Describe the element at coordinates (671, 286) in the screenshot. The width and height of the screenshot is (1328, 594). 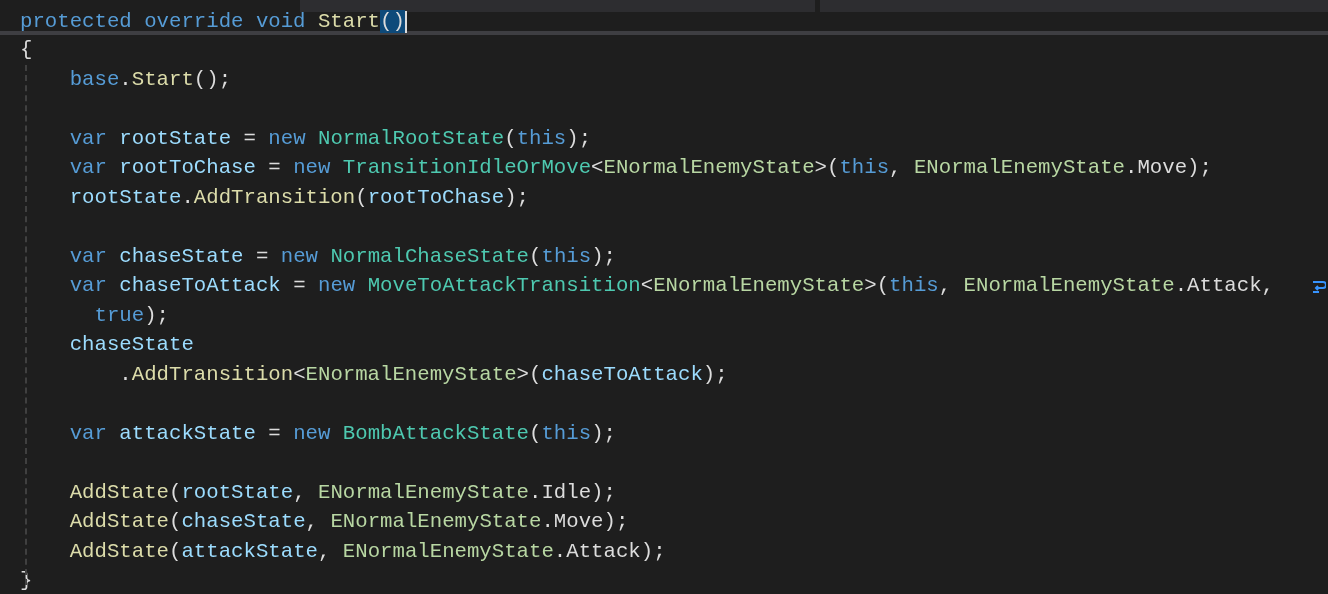
I see `code-line: var chaseToAttack = new MoveToAttackTransition<ENormalEnemyState>(this, ENormalEnemyState.Attack,` at that location.